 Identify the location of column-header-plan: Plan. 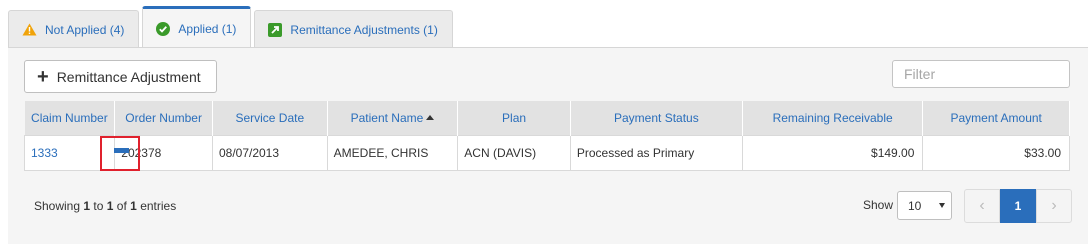
(514, 118).